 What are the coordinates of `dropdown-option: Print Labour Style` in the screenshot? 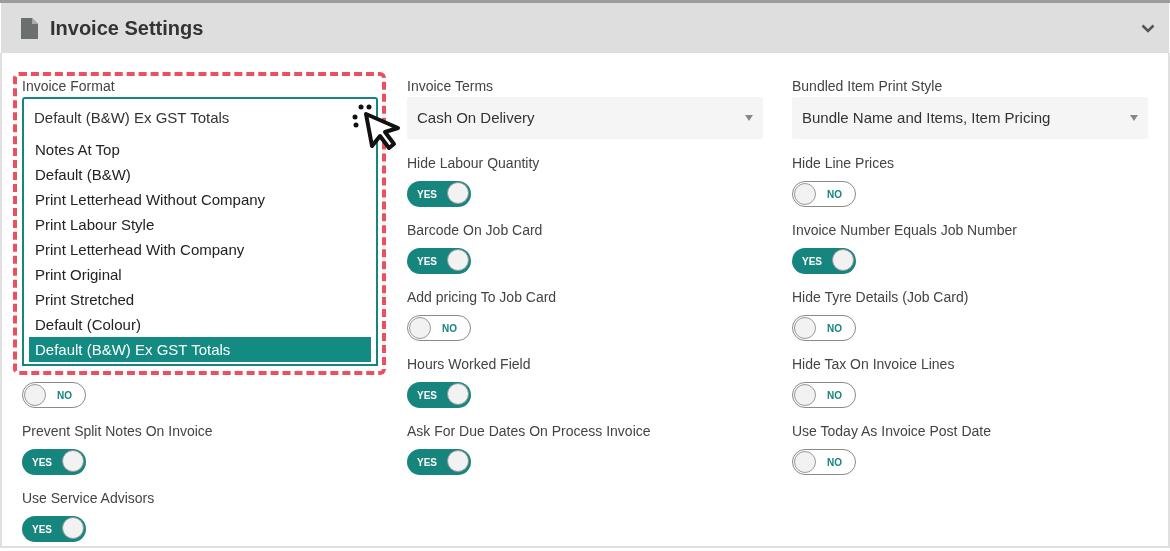 It's located at (200, 224).